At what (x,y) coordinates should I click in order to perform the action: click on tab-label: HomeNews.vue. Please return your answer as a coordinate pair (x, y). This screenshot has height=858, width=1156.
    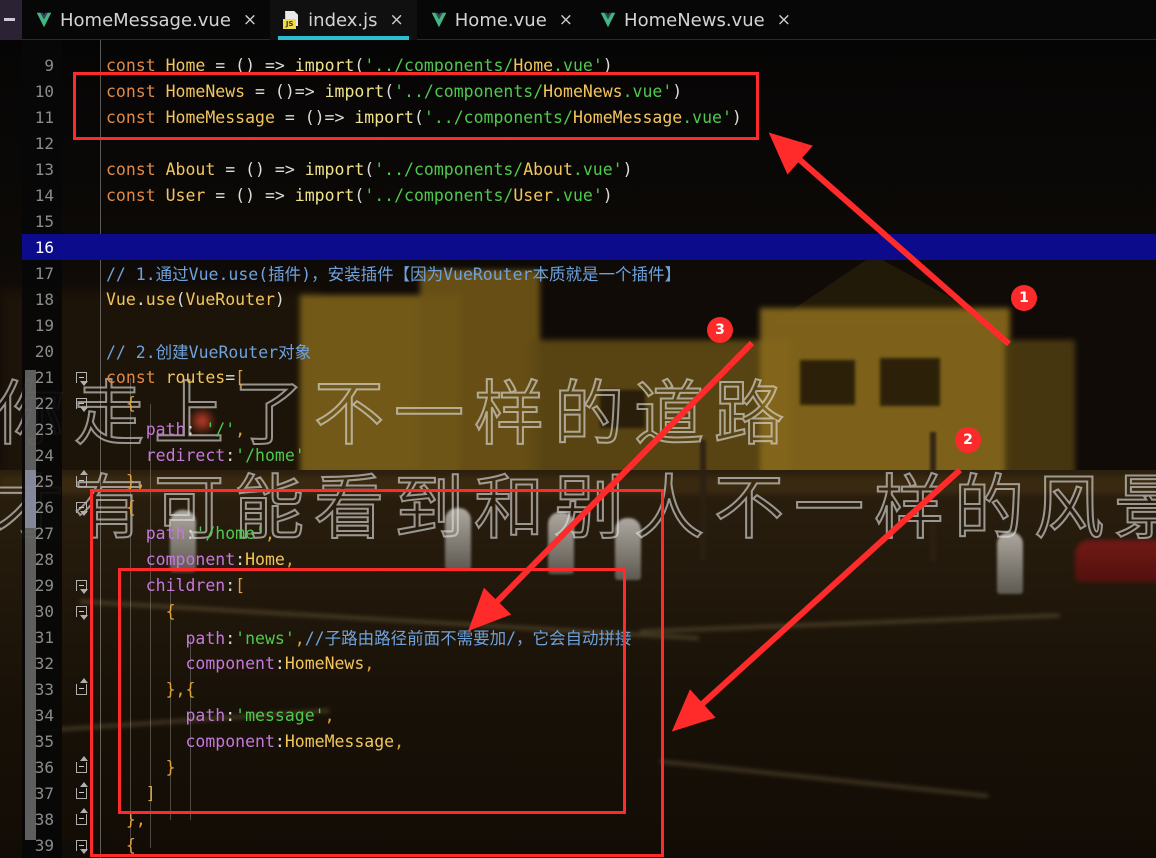
    Looking at the image, I should click on (694, 20).